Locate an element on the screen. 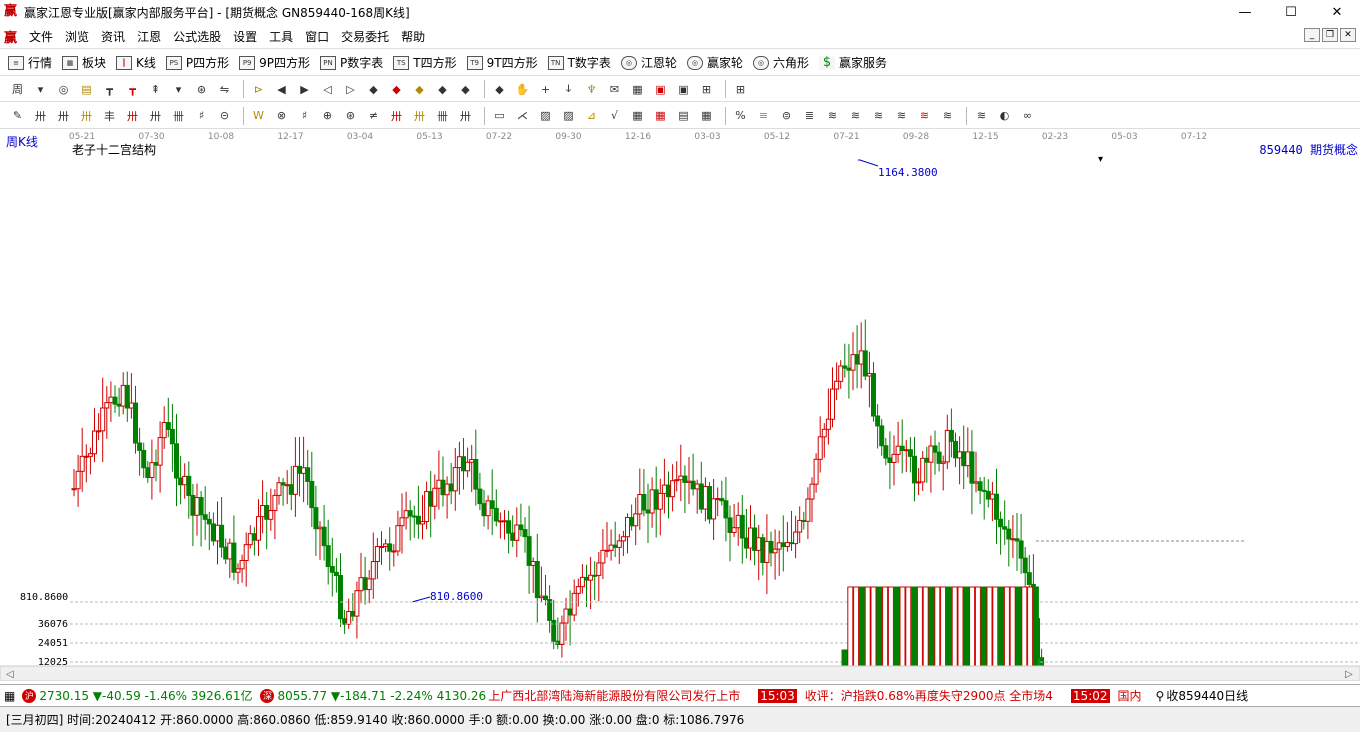 The height and width of the screenshot is (732, 1360). analysis-tool-4-icon: ┳ is located at coordinates (109, 89).